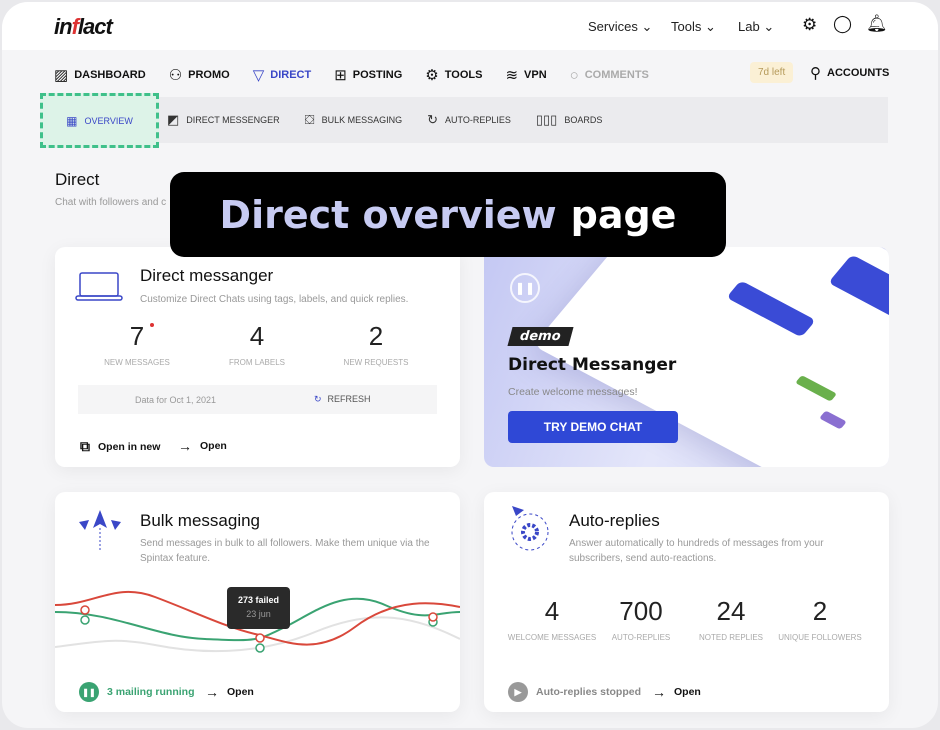  Describe the element at coordinates (309, 119) in the screenshot. I see `bulk-icon: ⛋` at that location.